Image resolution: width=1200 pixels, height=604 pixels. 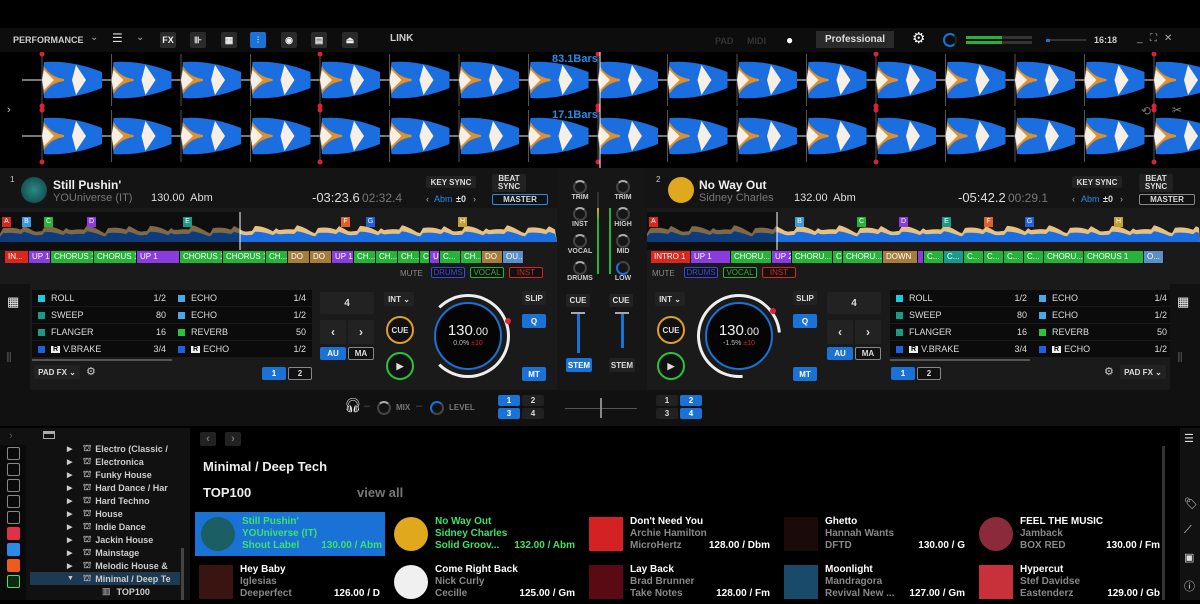 What do you see at coordinates (601, 408) in the screenshot?
I see `crossfader-handle` at bounding box center [601, 408].